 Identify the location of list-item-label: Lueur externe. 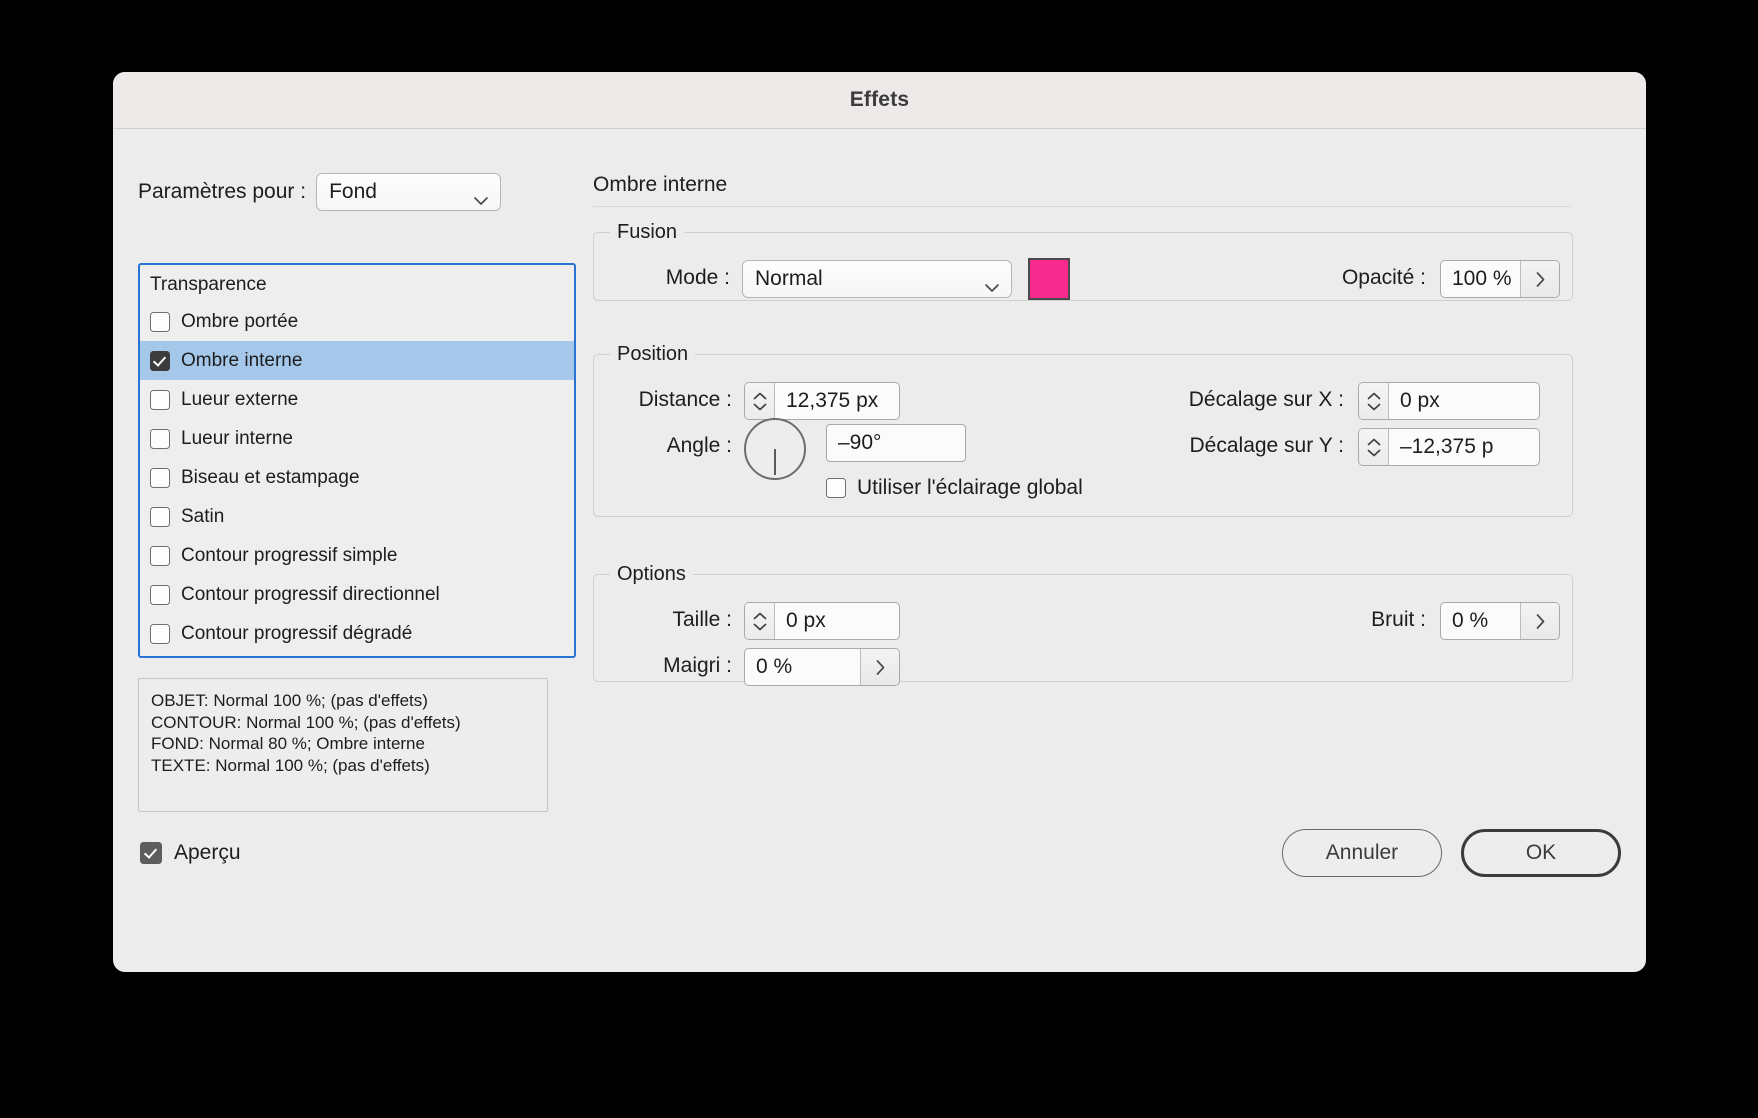
(240, 399).